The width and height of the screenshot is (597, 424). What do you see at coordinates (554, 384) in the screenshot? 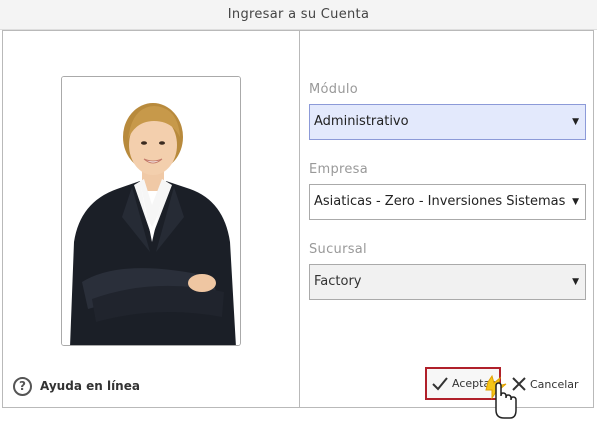
I see `cancel-label: Cancelar` at bounding box center [554, 384].